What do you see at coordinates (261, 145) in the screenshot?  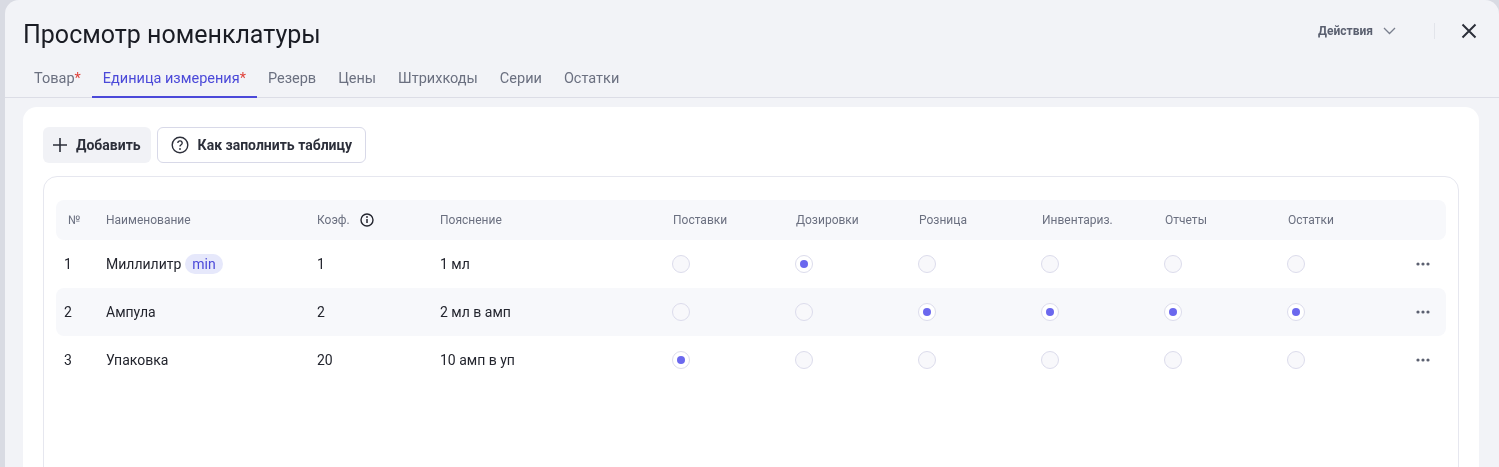 I see `help-button: Как заполнить таблицу` at bounding box center [261, 145].